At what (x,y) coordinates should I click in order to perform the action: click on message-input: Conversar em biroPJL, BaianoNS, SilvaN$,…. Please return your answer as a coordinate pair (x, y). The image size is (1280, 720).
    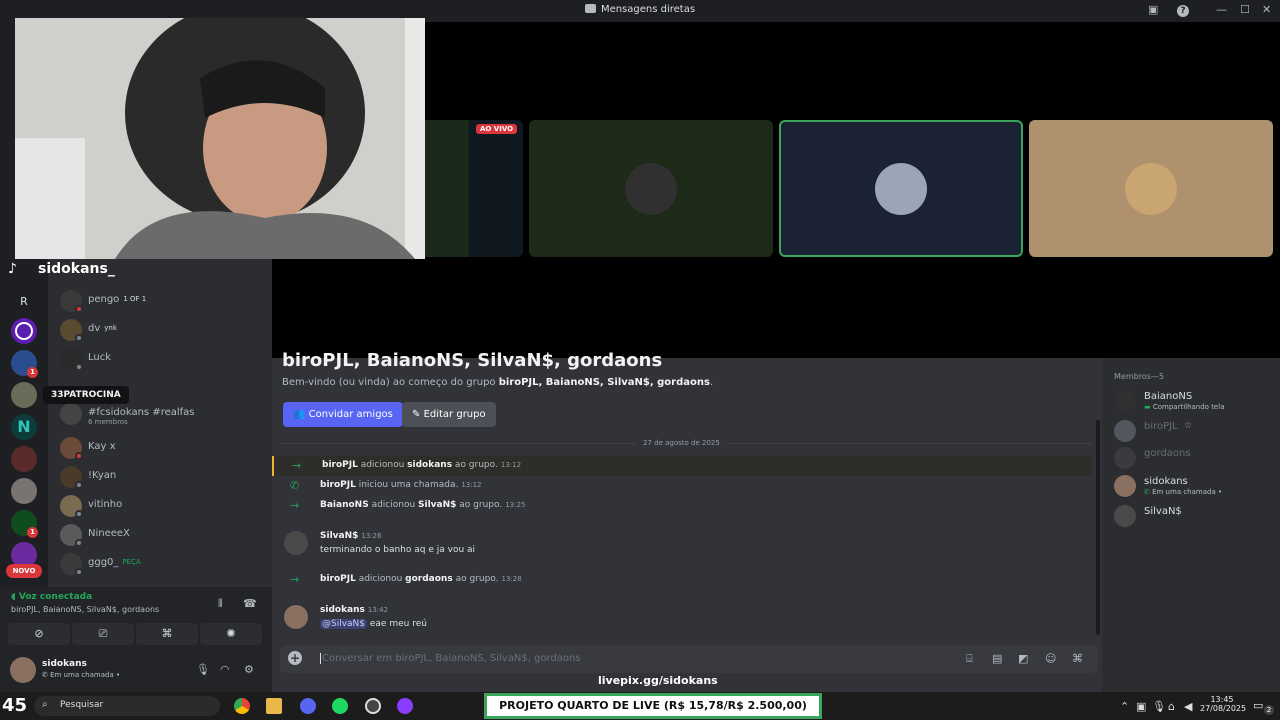
    Looking at the image, I should click on (450, 658).